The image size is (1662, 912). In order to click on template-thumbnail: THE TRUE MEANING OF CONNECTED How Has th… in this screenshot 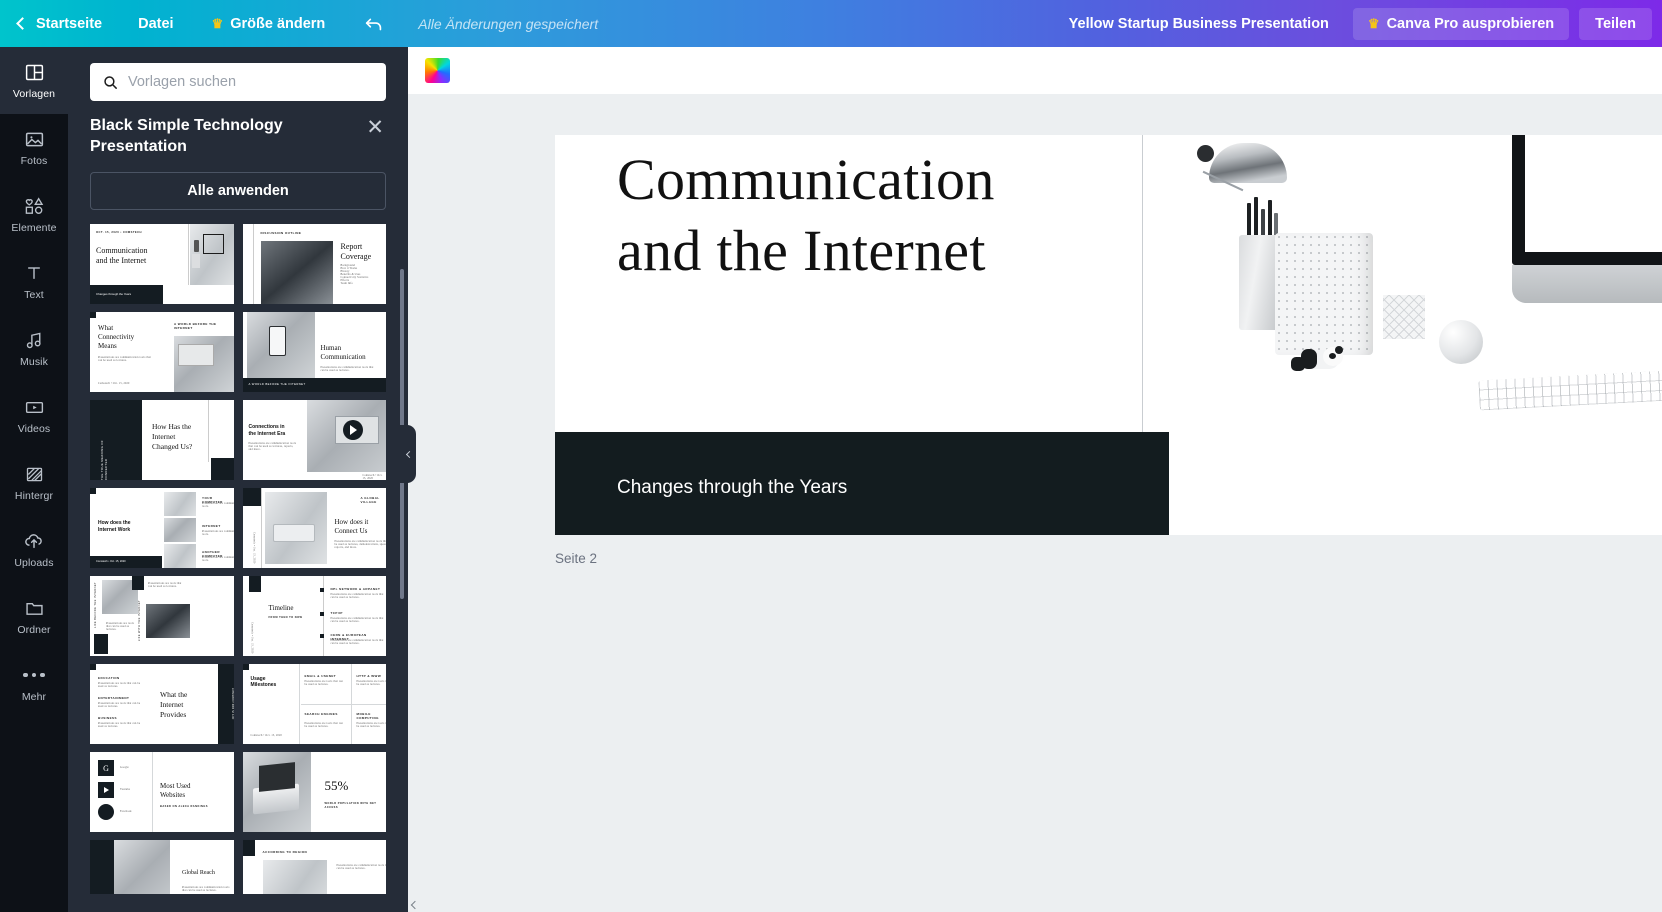, I will do `click(162, 440)`.